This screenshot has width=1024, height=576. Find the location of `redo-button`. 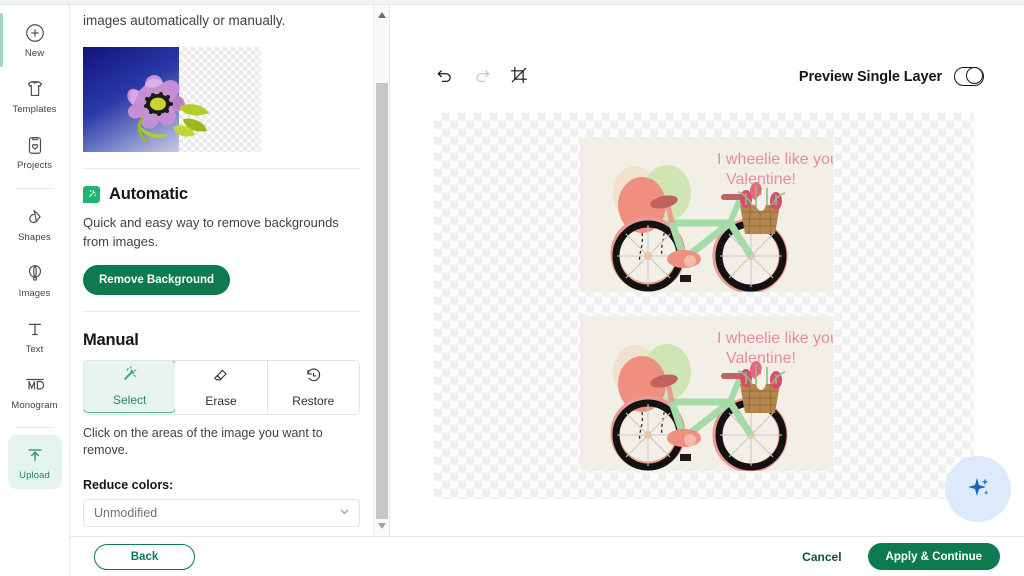

redo-button is located at coordinates (482, 77).